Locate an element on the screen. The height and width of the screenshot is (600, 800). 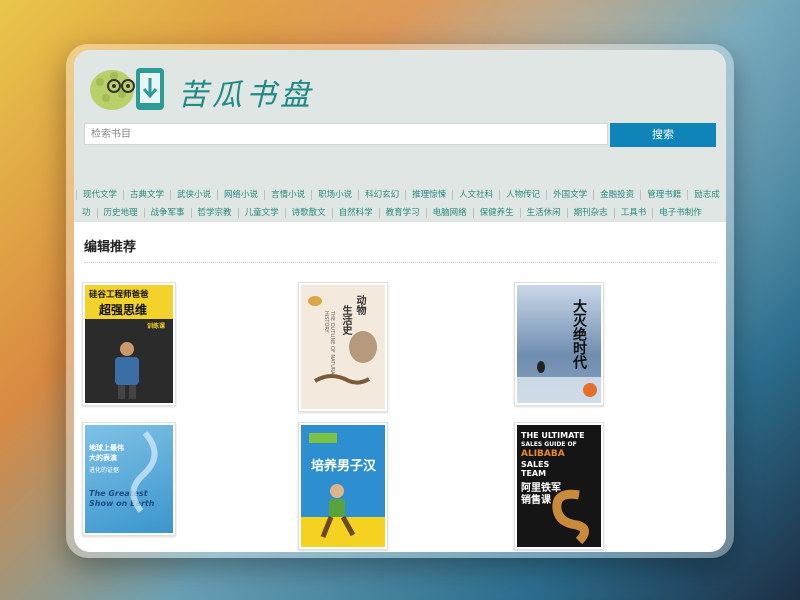
category-link: 自然科学 is located at coordinates (355, 213).